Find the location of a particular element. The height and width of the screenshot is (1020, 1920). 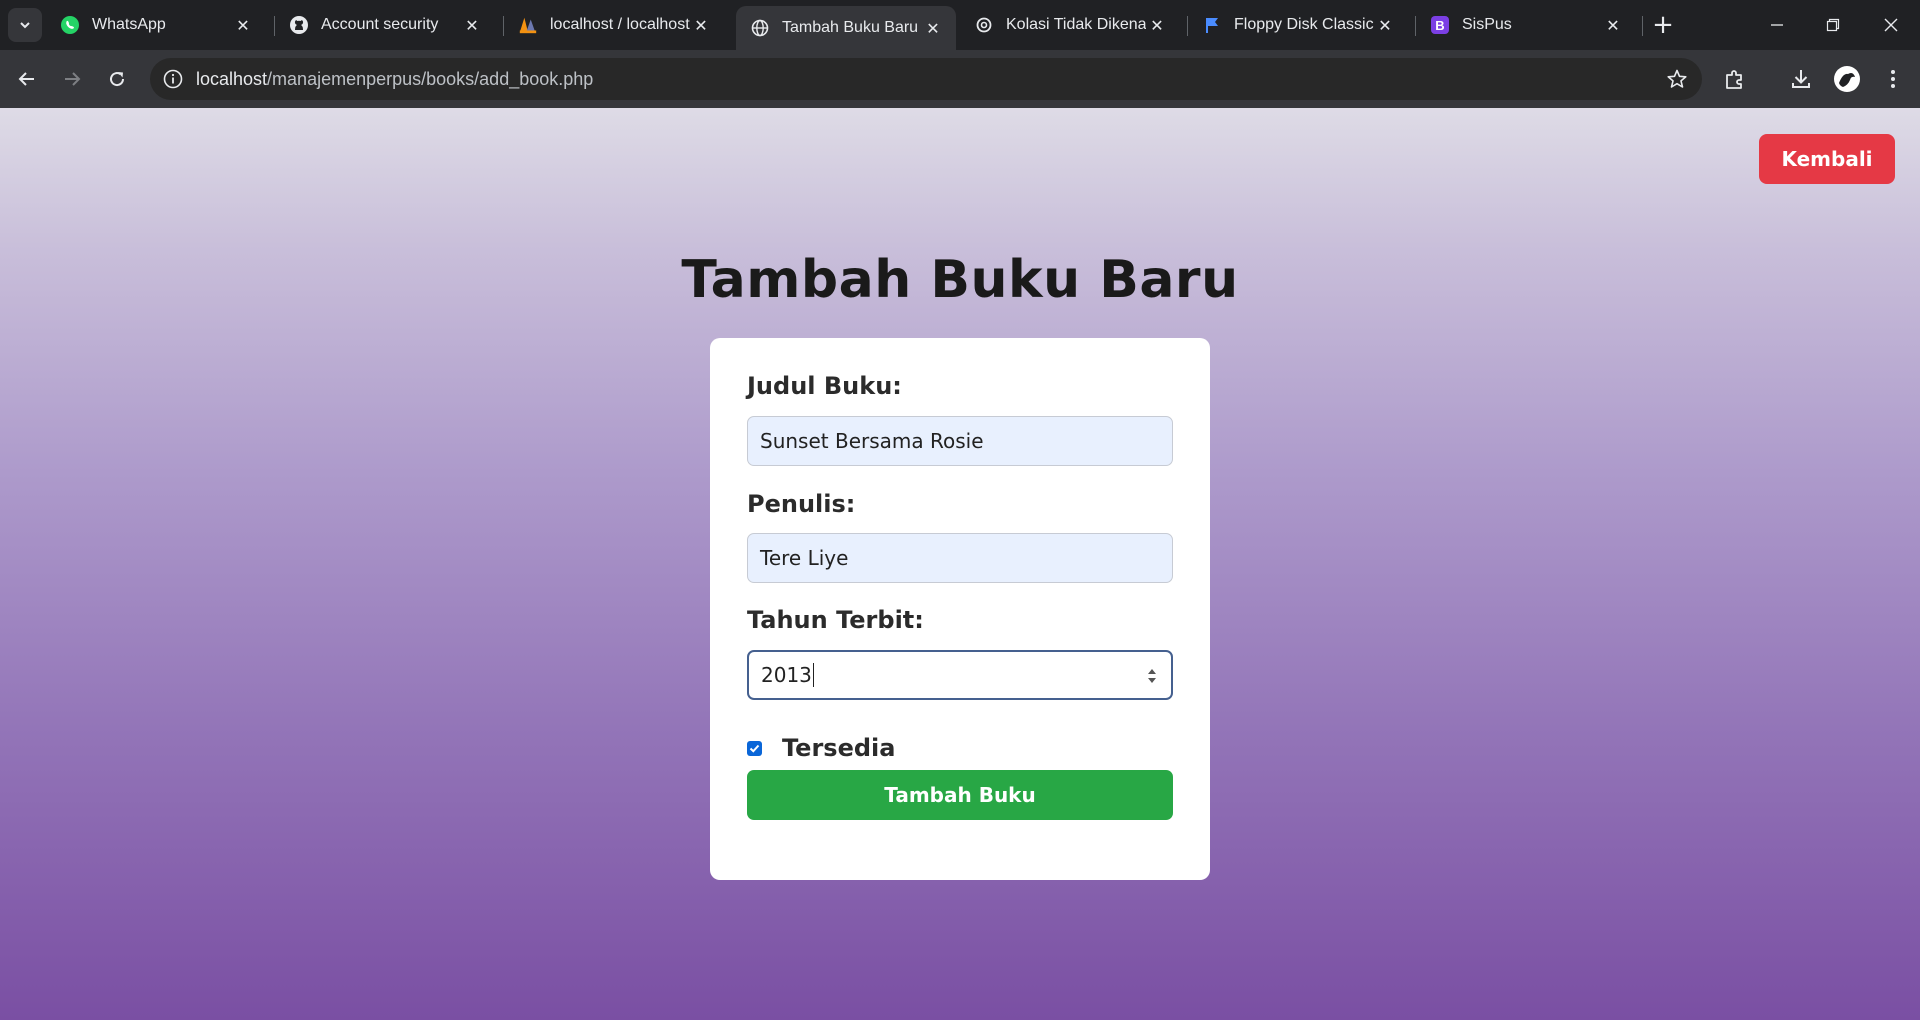

tab-floppy-disk: Floppy Disk Classic Li ✕ is located at coordinates (1298, 25).